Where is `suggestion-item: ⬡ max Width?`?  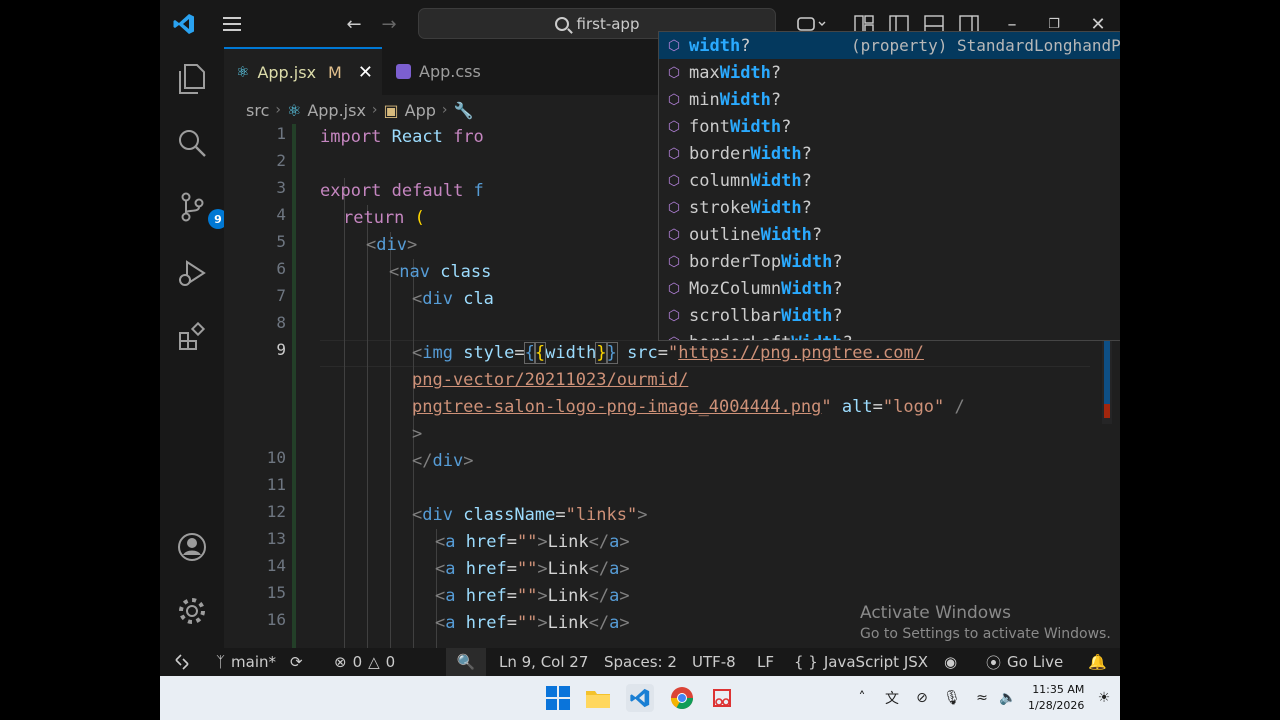
suggestion-item: ⬡ max Width? is located at coordinates (889, 72).